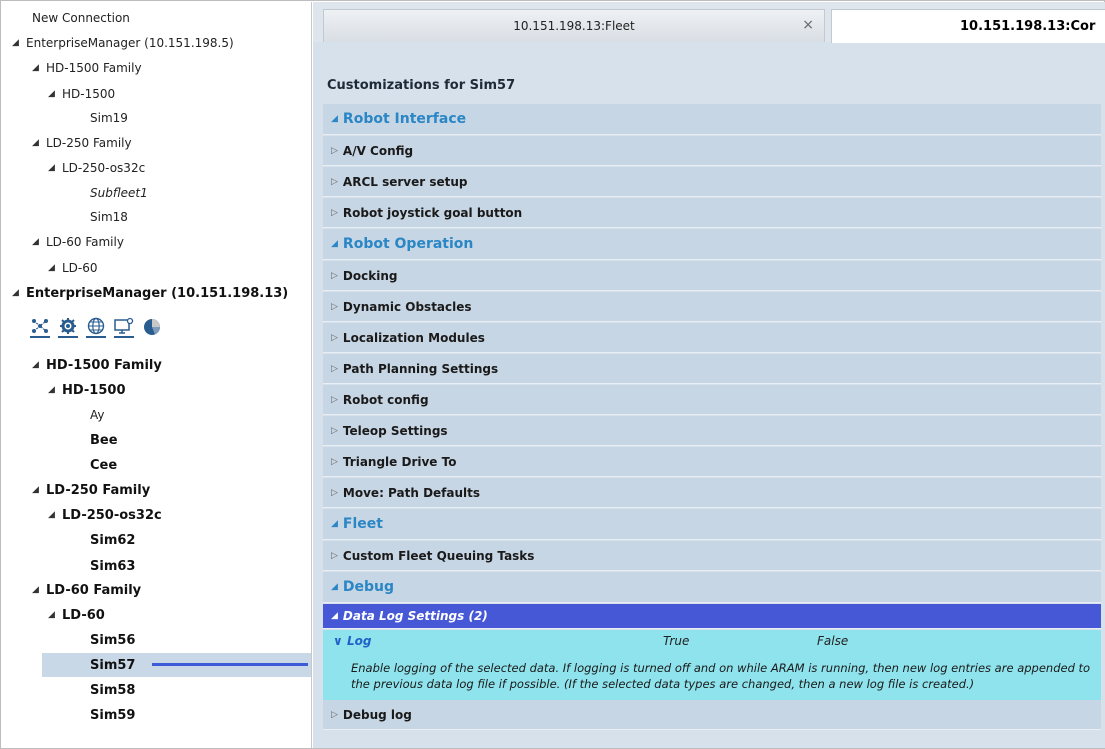 The image size is (1105, 749). What do you see at coordinates (712, 493) in the screenshot?
I see `section-item: ▷ Move: Path Defaults` at bounding box center [712, 493].